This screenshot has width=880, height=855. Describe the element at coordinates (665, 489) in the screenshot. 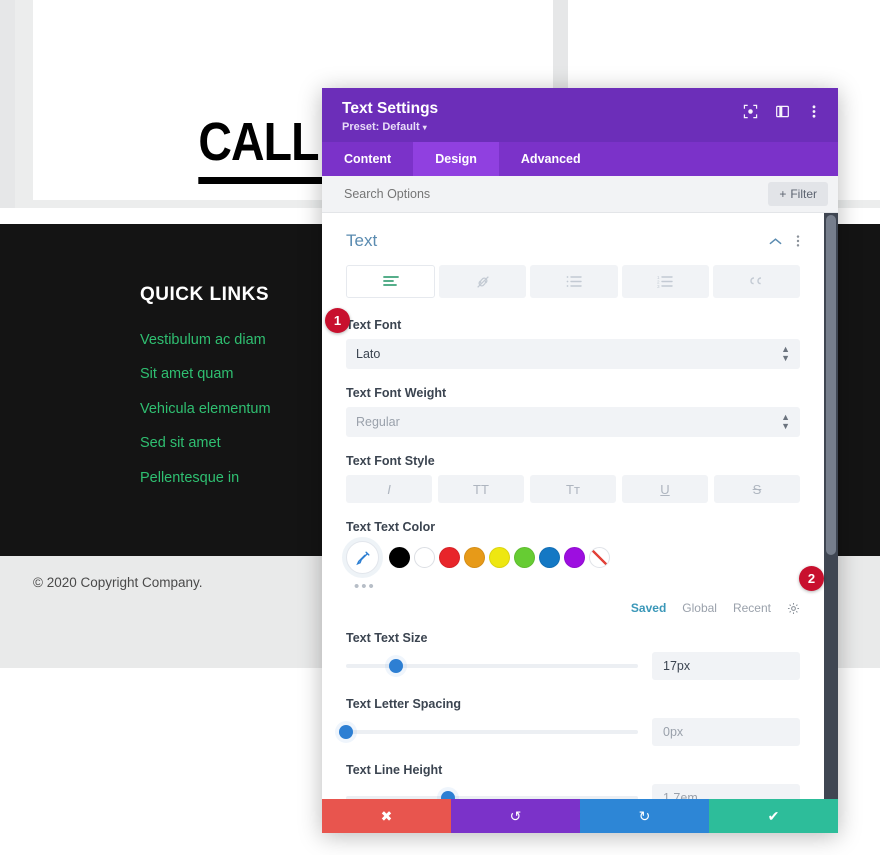

I see `underline-button: U` at that location.